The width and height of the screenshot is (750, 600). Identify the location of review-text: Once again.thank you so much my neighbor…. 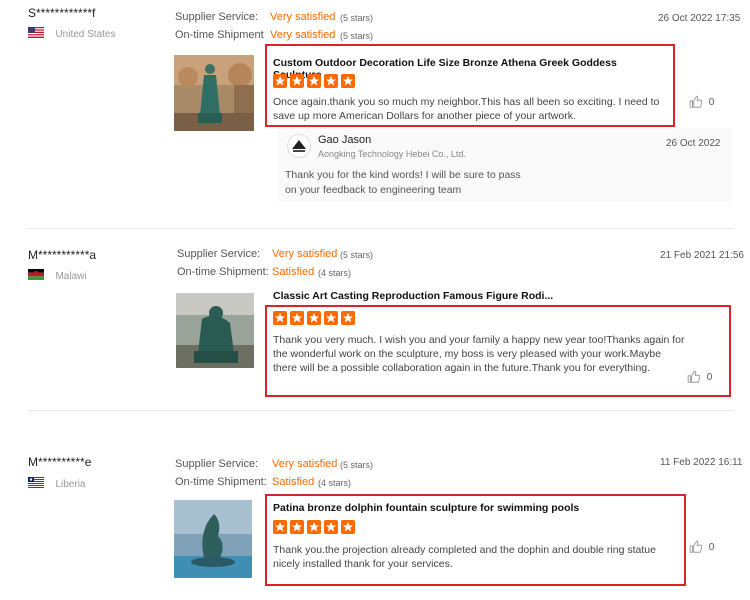
(466, 109).